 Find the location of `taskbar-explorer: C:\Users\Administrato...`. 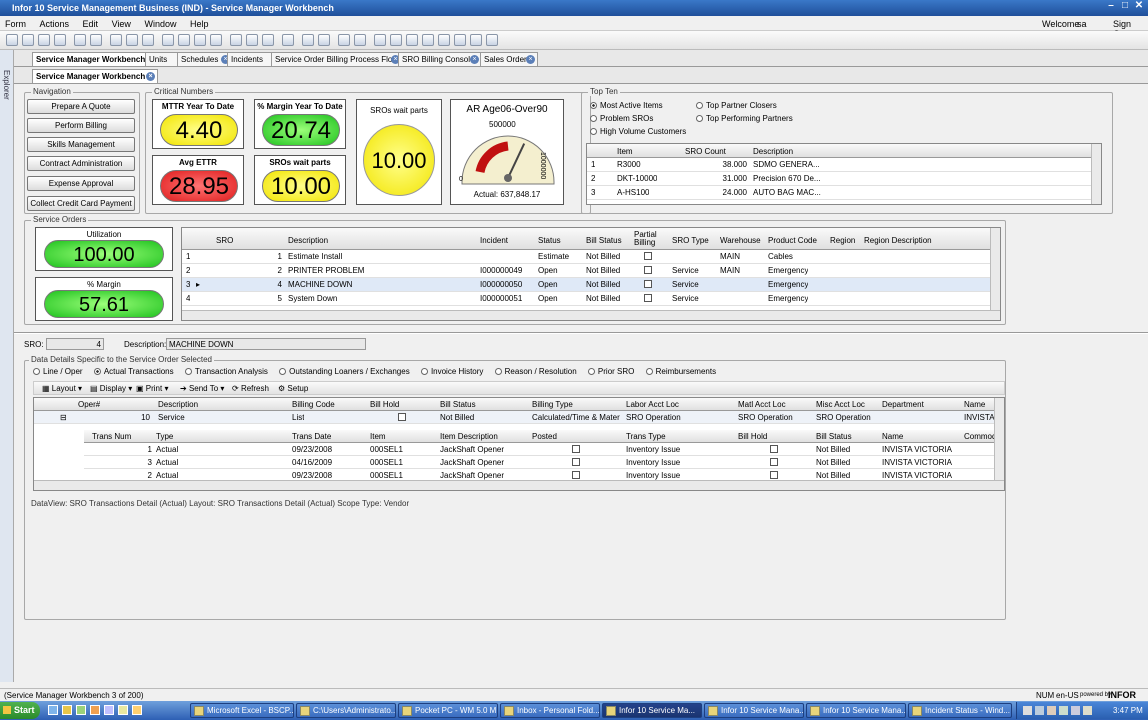

taskbar-explorer: C:\Users\Administrato... is located at coordinates (346, 710).